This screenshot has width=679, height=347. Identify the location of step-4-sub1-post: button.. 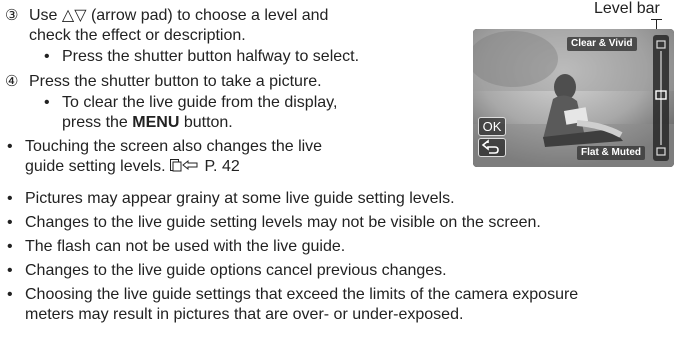
(206, 122).